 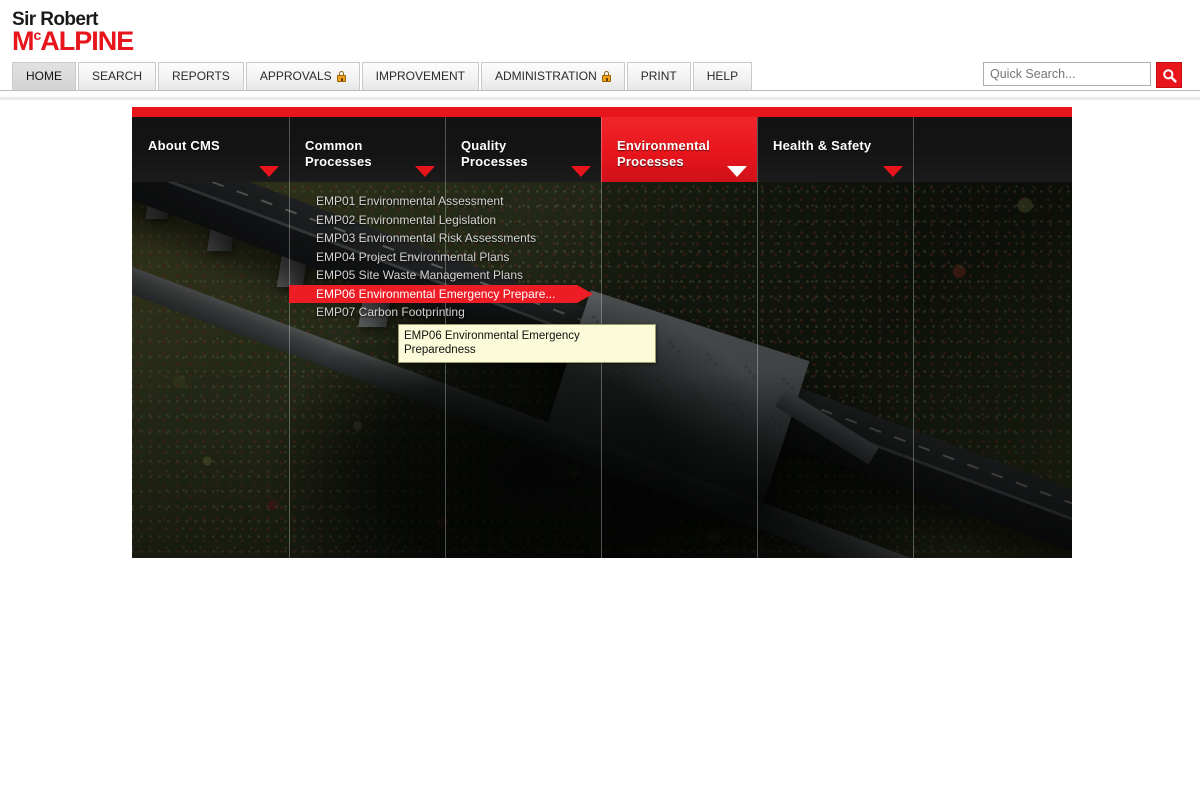 I want to click on selection-arrow-icon, so click(x=585, y=293).